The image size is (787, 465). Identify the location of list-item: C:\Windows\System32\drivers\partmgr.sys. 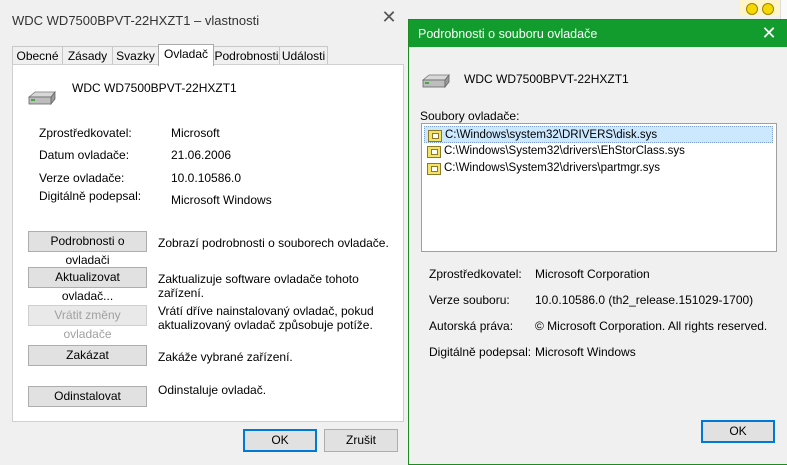
(598, 168).